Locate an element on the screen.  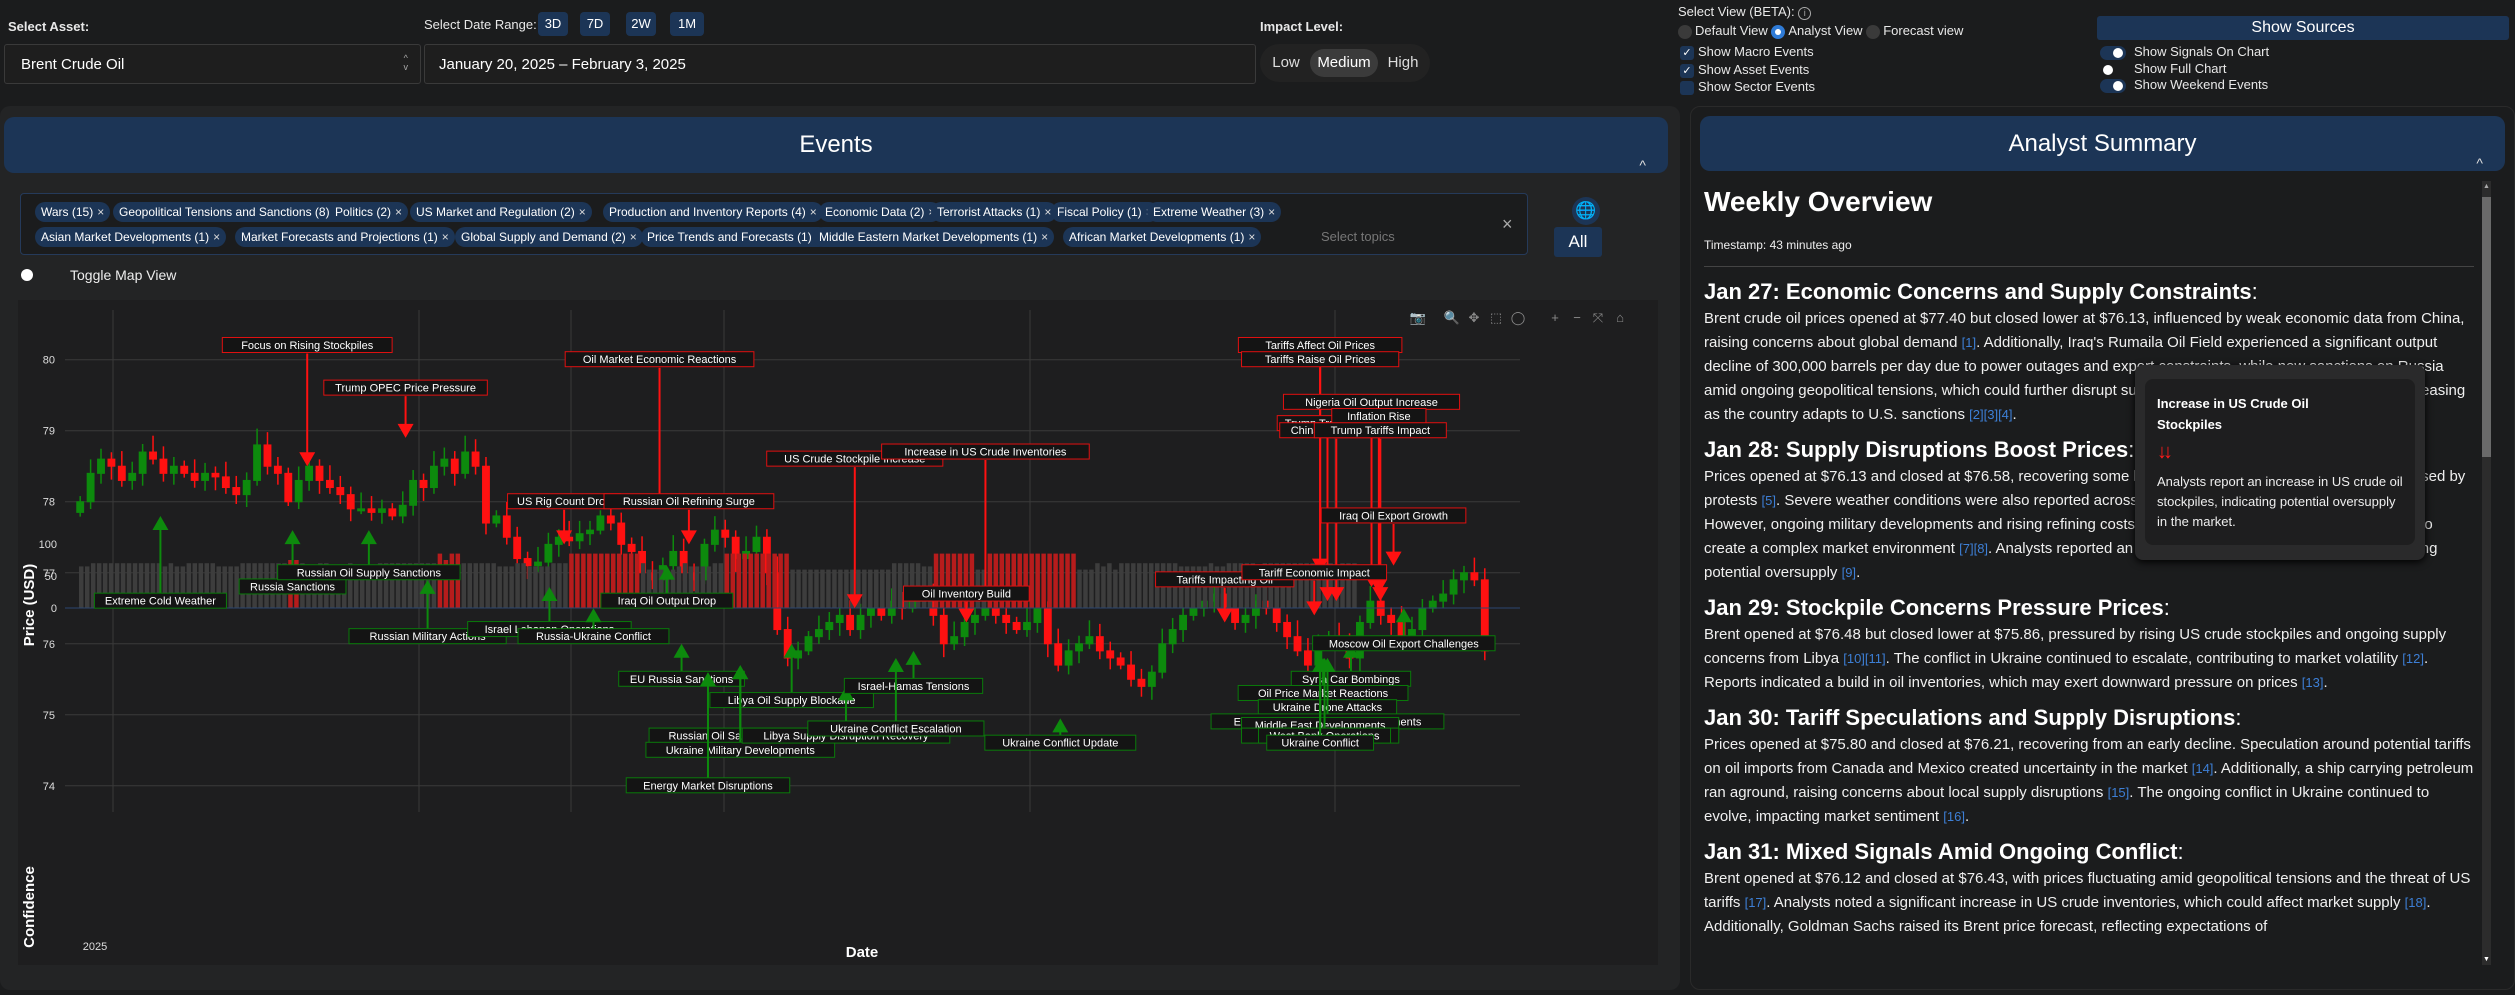
zoom-icon: 🔍 is located at coordinates (1452, 317).